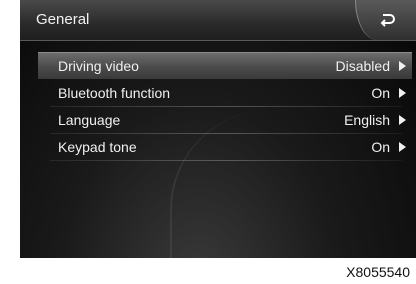 The width and height of the screenshot is (416, 284). What do you see at coordinates (114, 93) in the screenshot?
I see `setting-label: Bluetooth function` at bounding box center [114, 93].